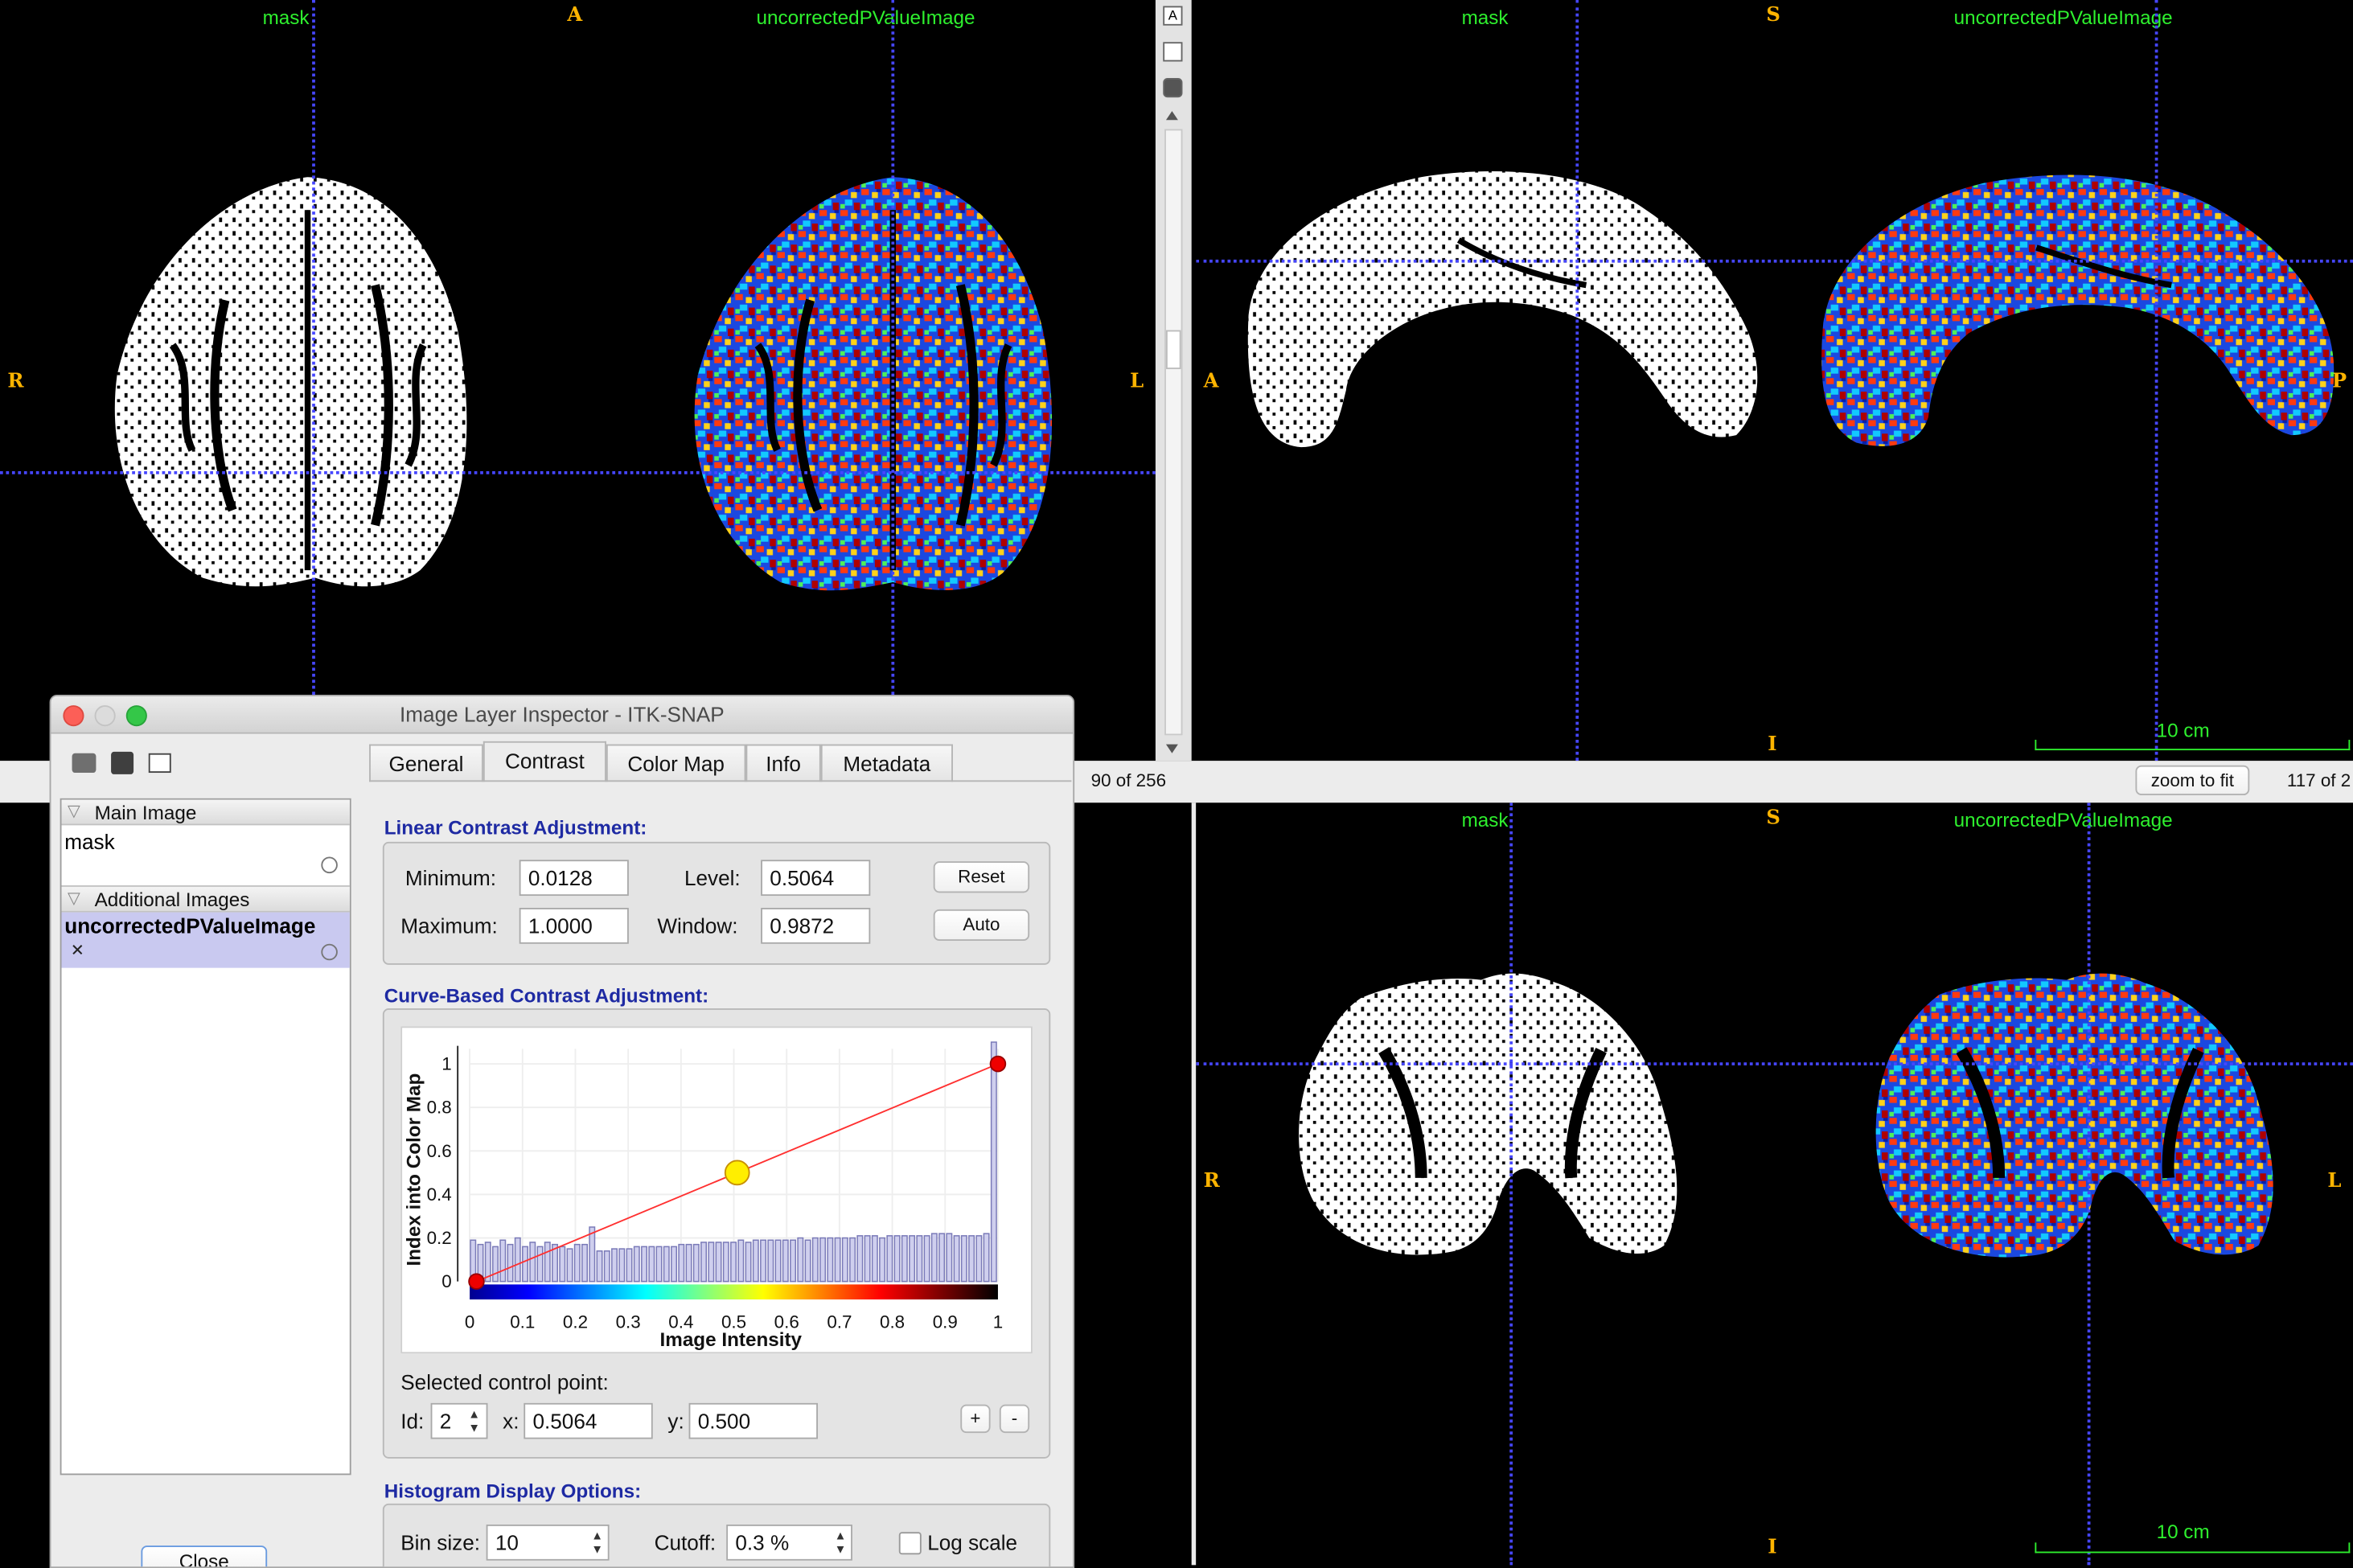 The image size is (2353, 1568). Describe the element at coordinates (1173, 432) in the screenshot. I see `slice-scrollbar` at that location.